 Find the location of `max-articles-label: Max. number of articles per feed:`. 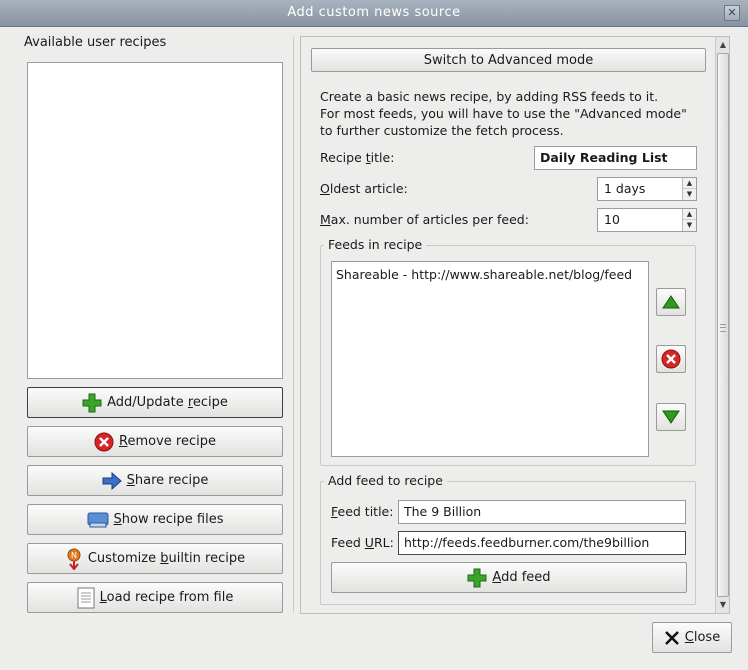

max-articles-label: Max. number of articles per feed: is located at coordinates (424, 219).